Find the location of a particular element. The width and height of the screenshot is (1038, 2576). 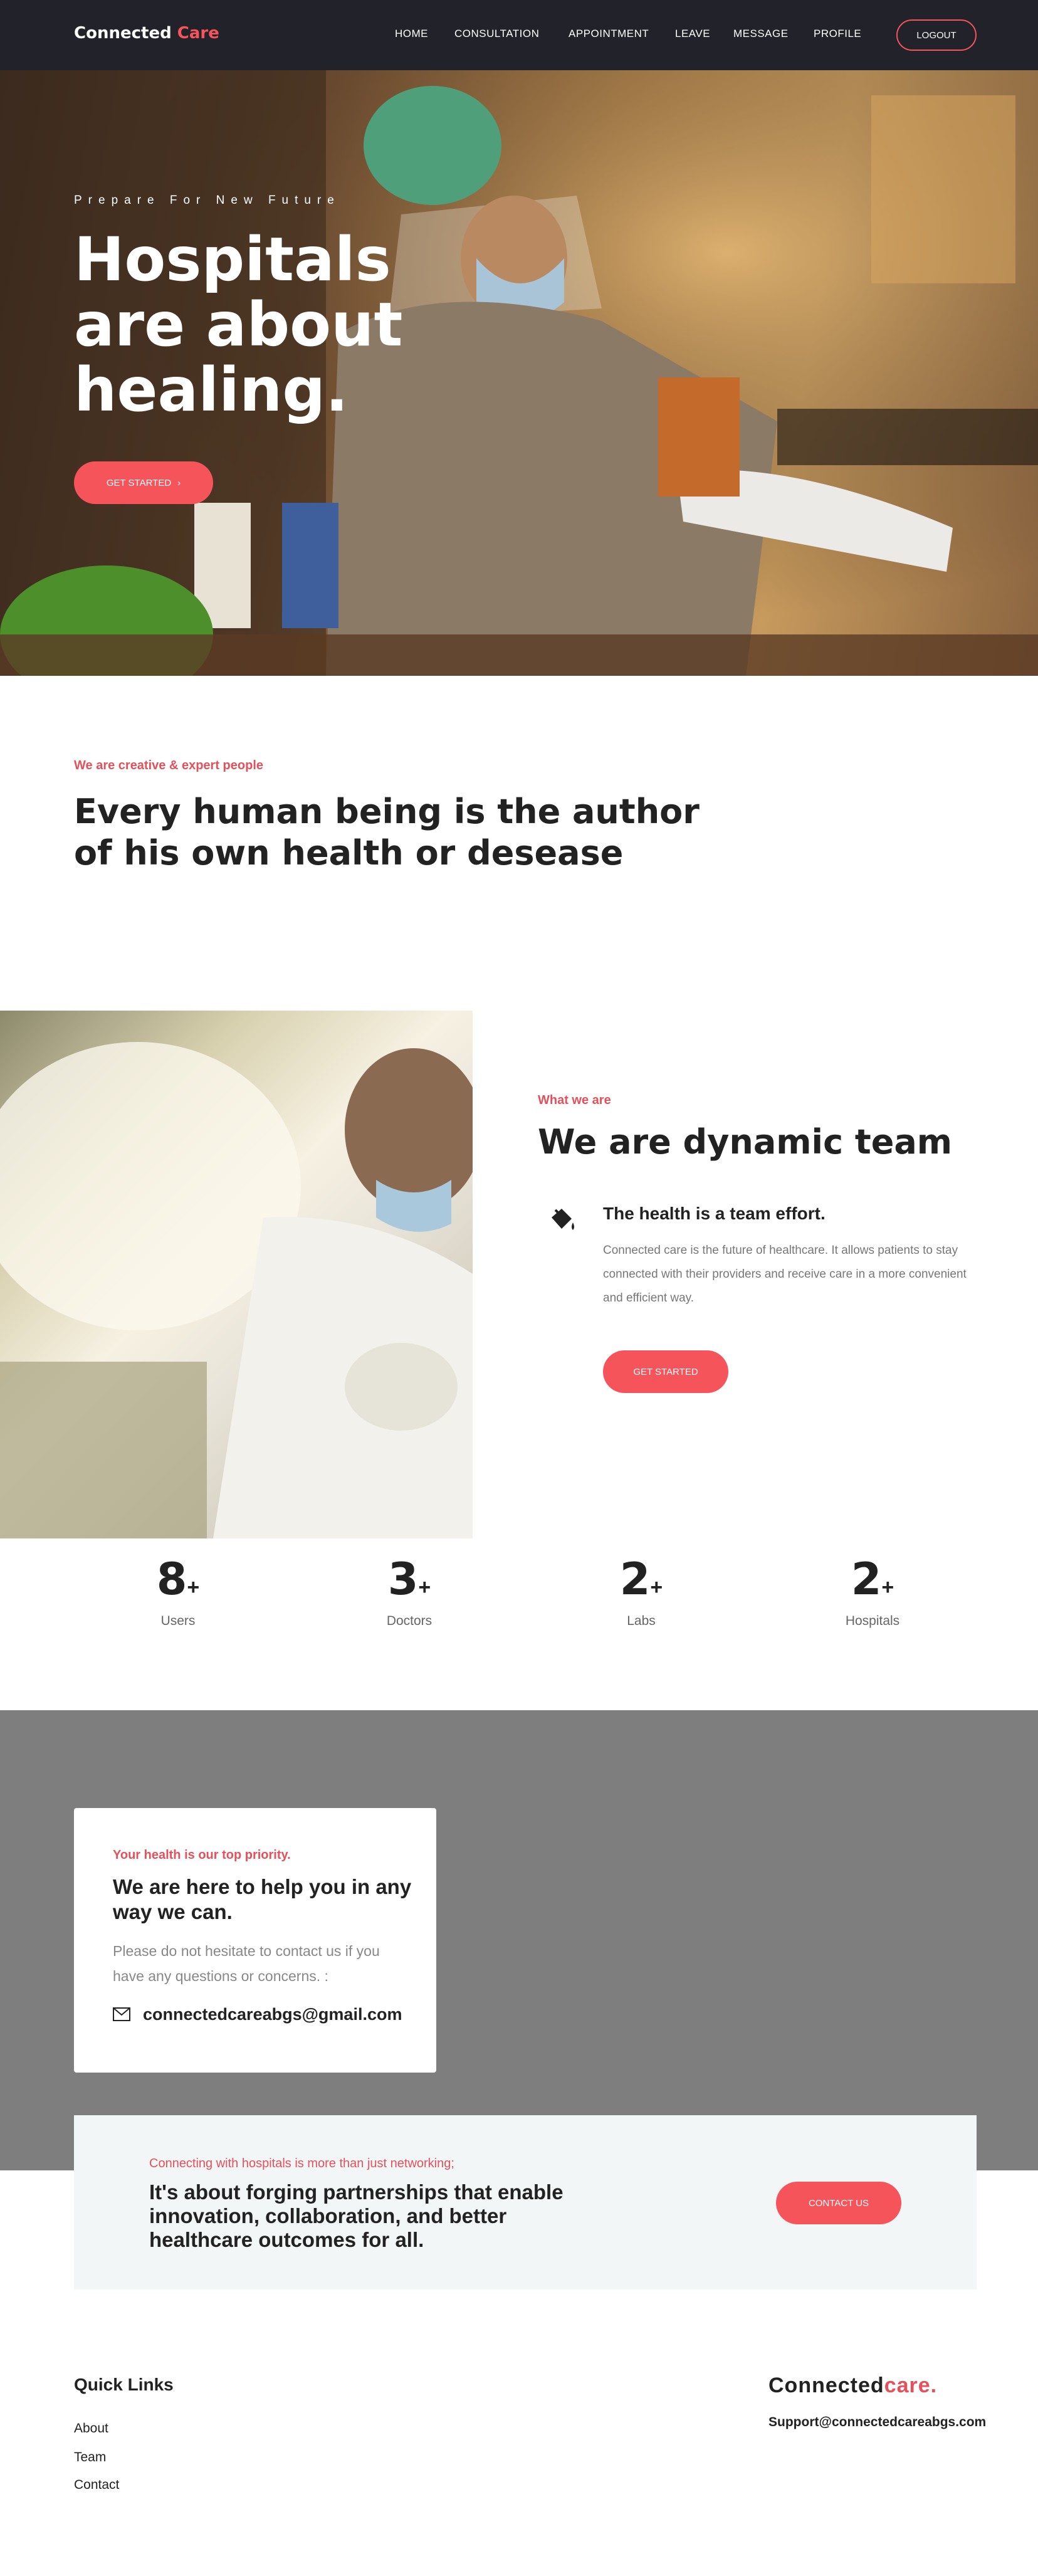

footer-brand: Connectedcare. is located at coordinates (853, 2386).